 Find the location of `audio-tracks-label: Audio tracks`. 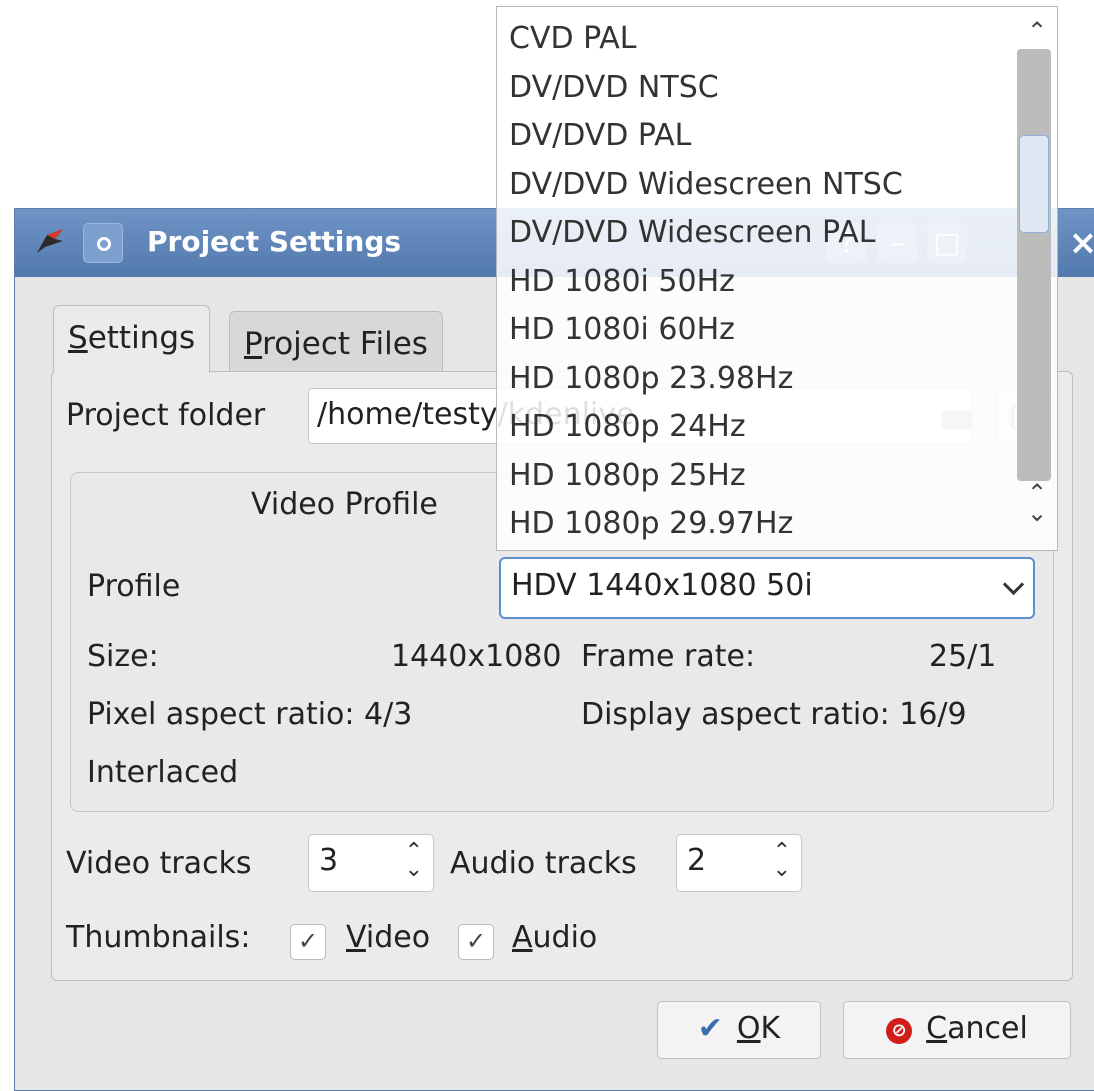

audio-tracks-label: Audio tracks is located at coordinates (543, 863).